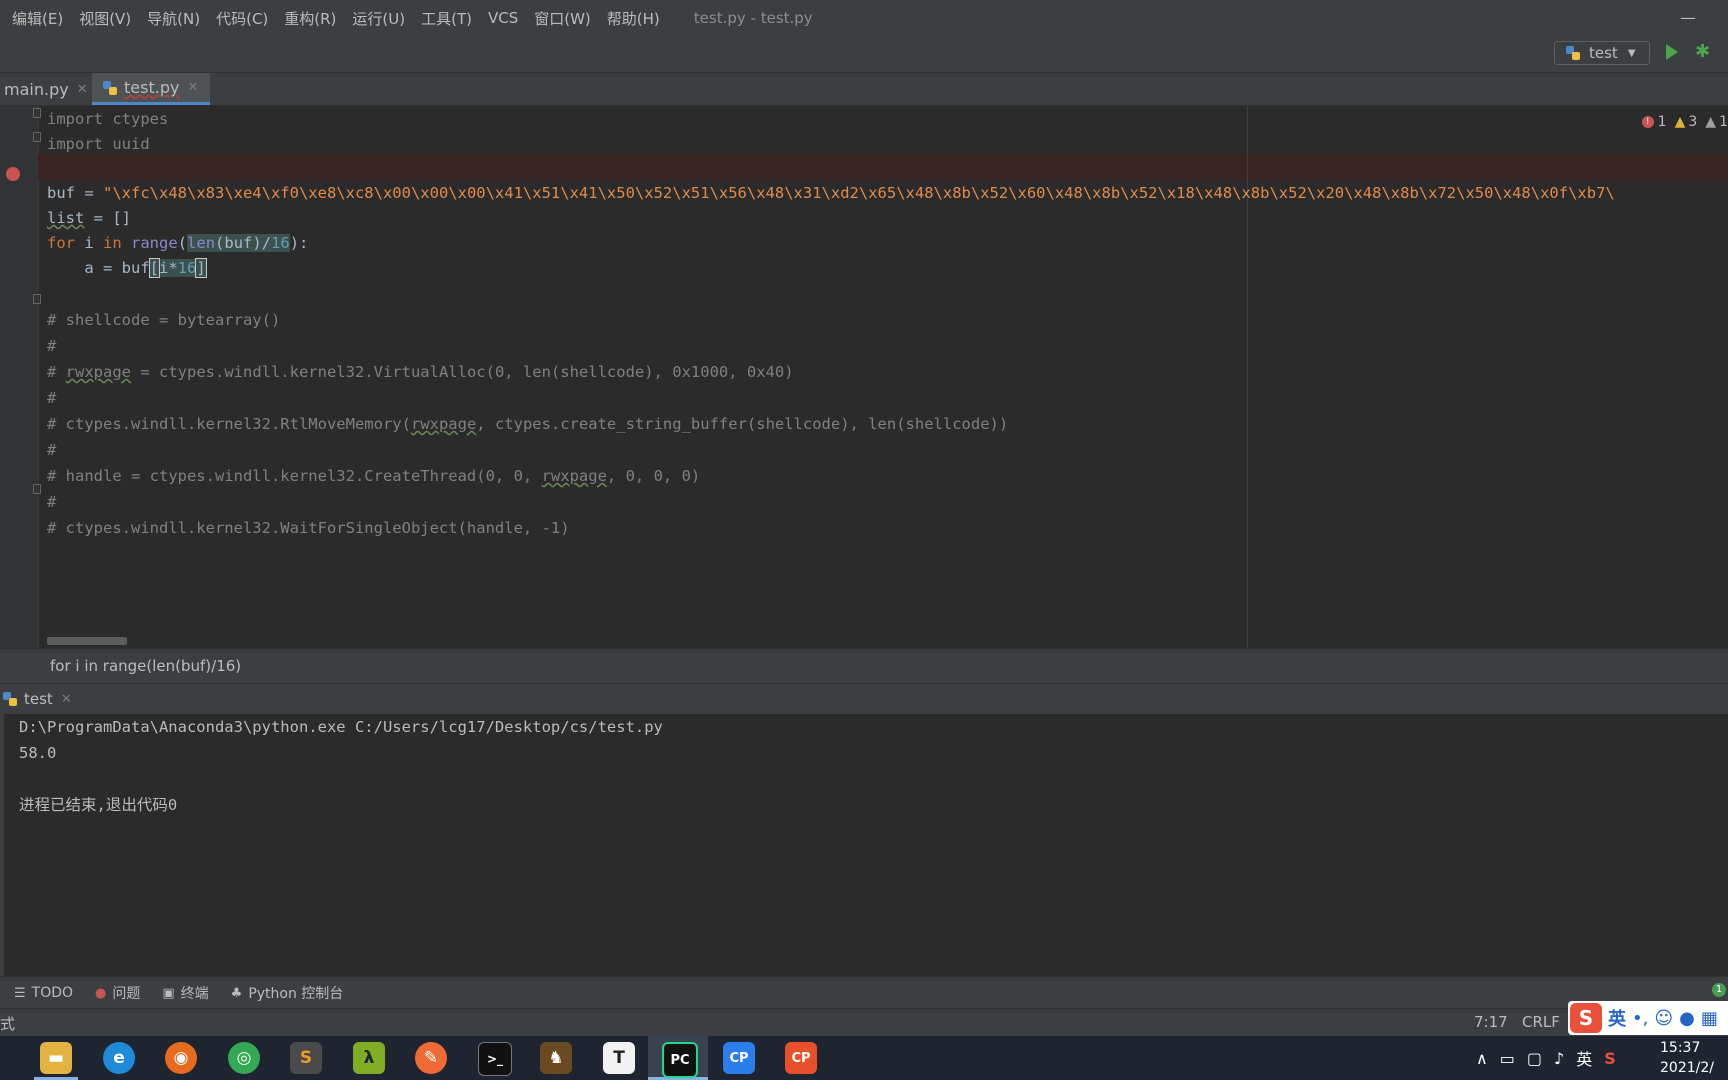  I want to click on appcode-icon: CP, so click(801, 1058).